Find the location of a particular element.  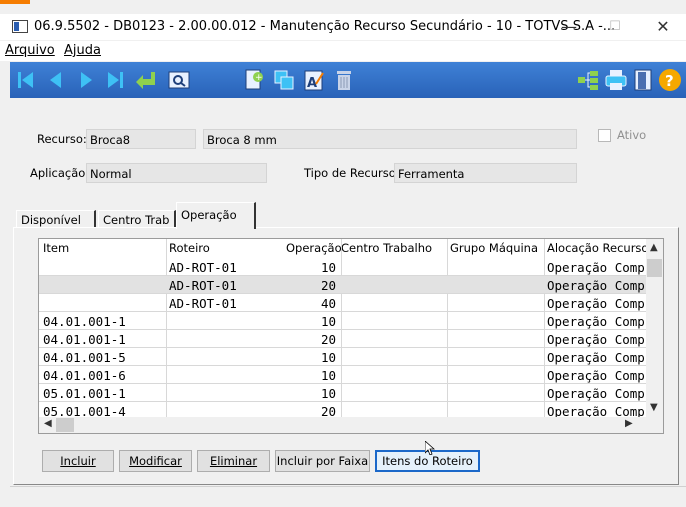

eliminar-button: Eliminar is located at coordinates (233, 461).